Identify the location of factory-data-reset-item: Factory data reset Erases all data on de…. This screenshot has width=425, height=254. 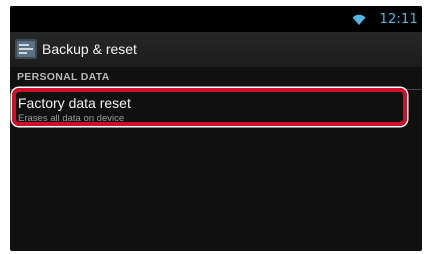
(216, 109).